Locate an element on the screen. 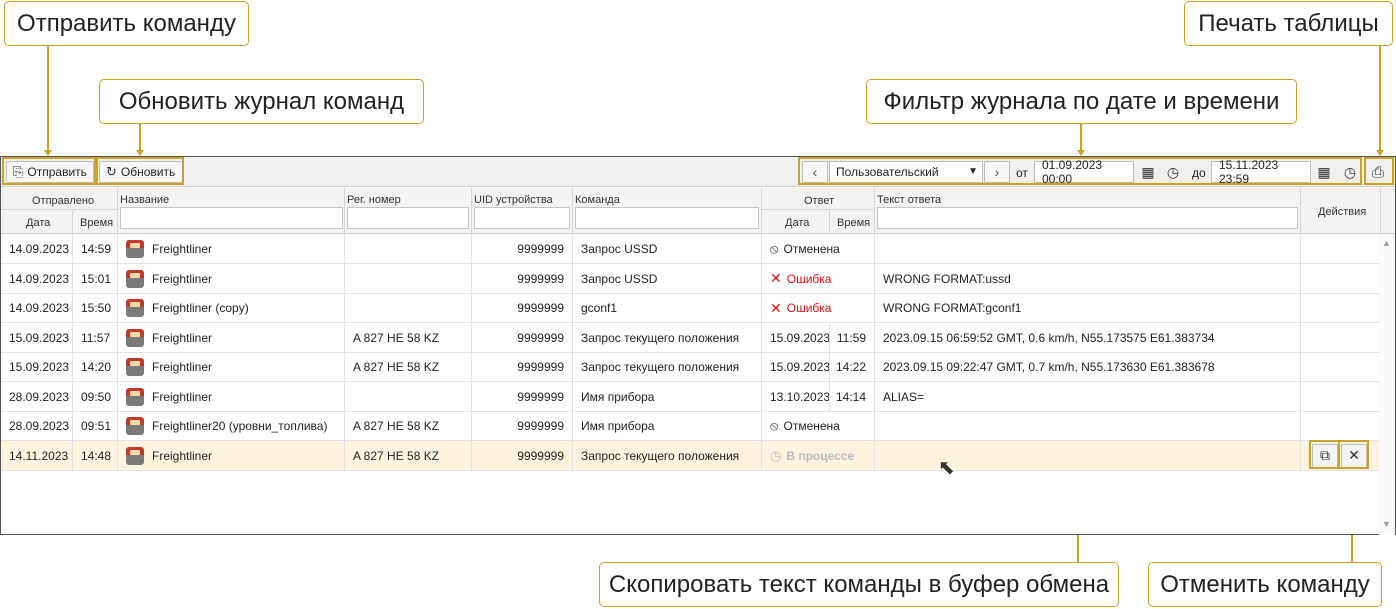 The height and width of the screenshot is (609, 1396). callout-send-command: Отправить команду is located at coordinates (126, 23).